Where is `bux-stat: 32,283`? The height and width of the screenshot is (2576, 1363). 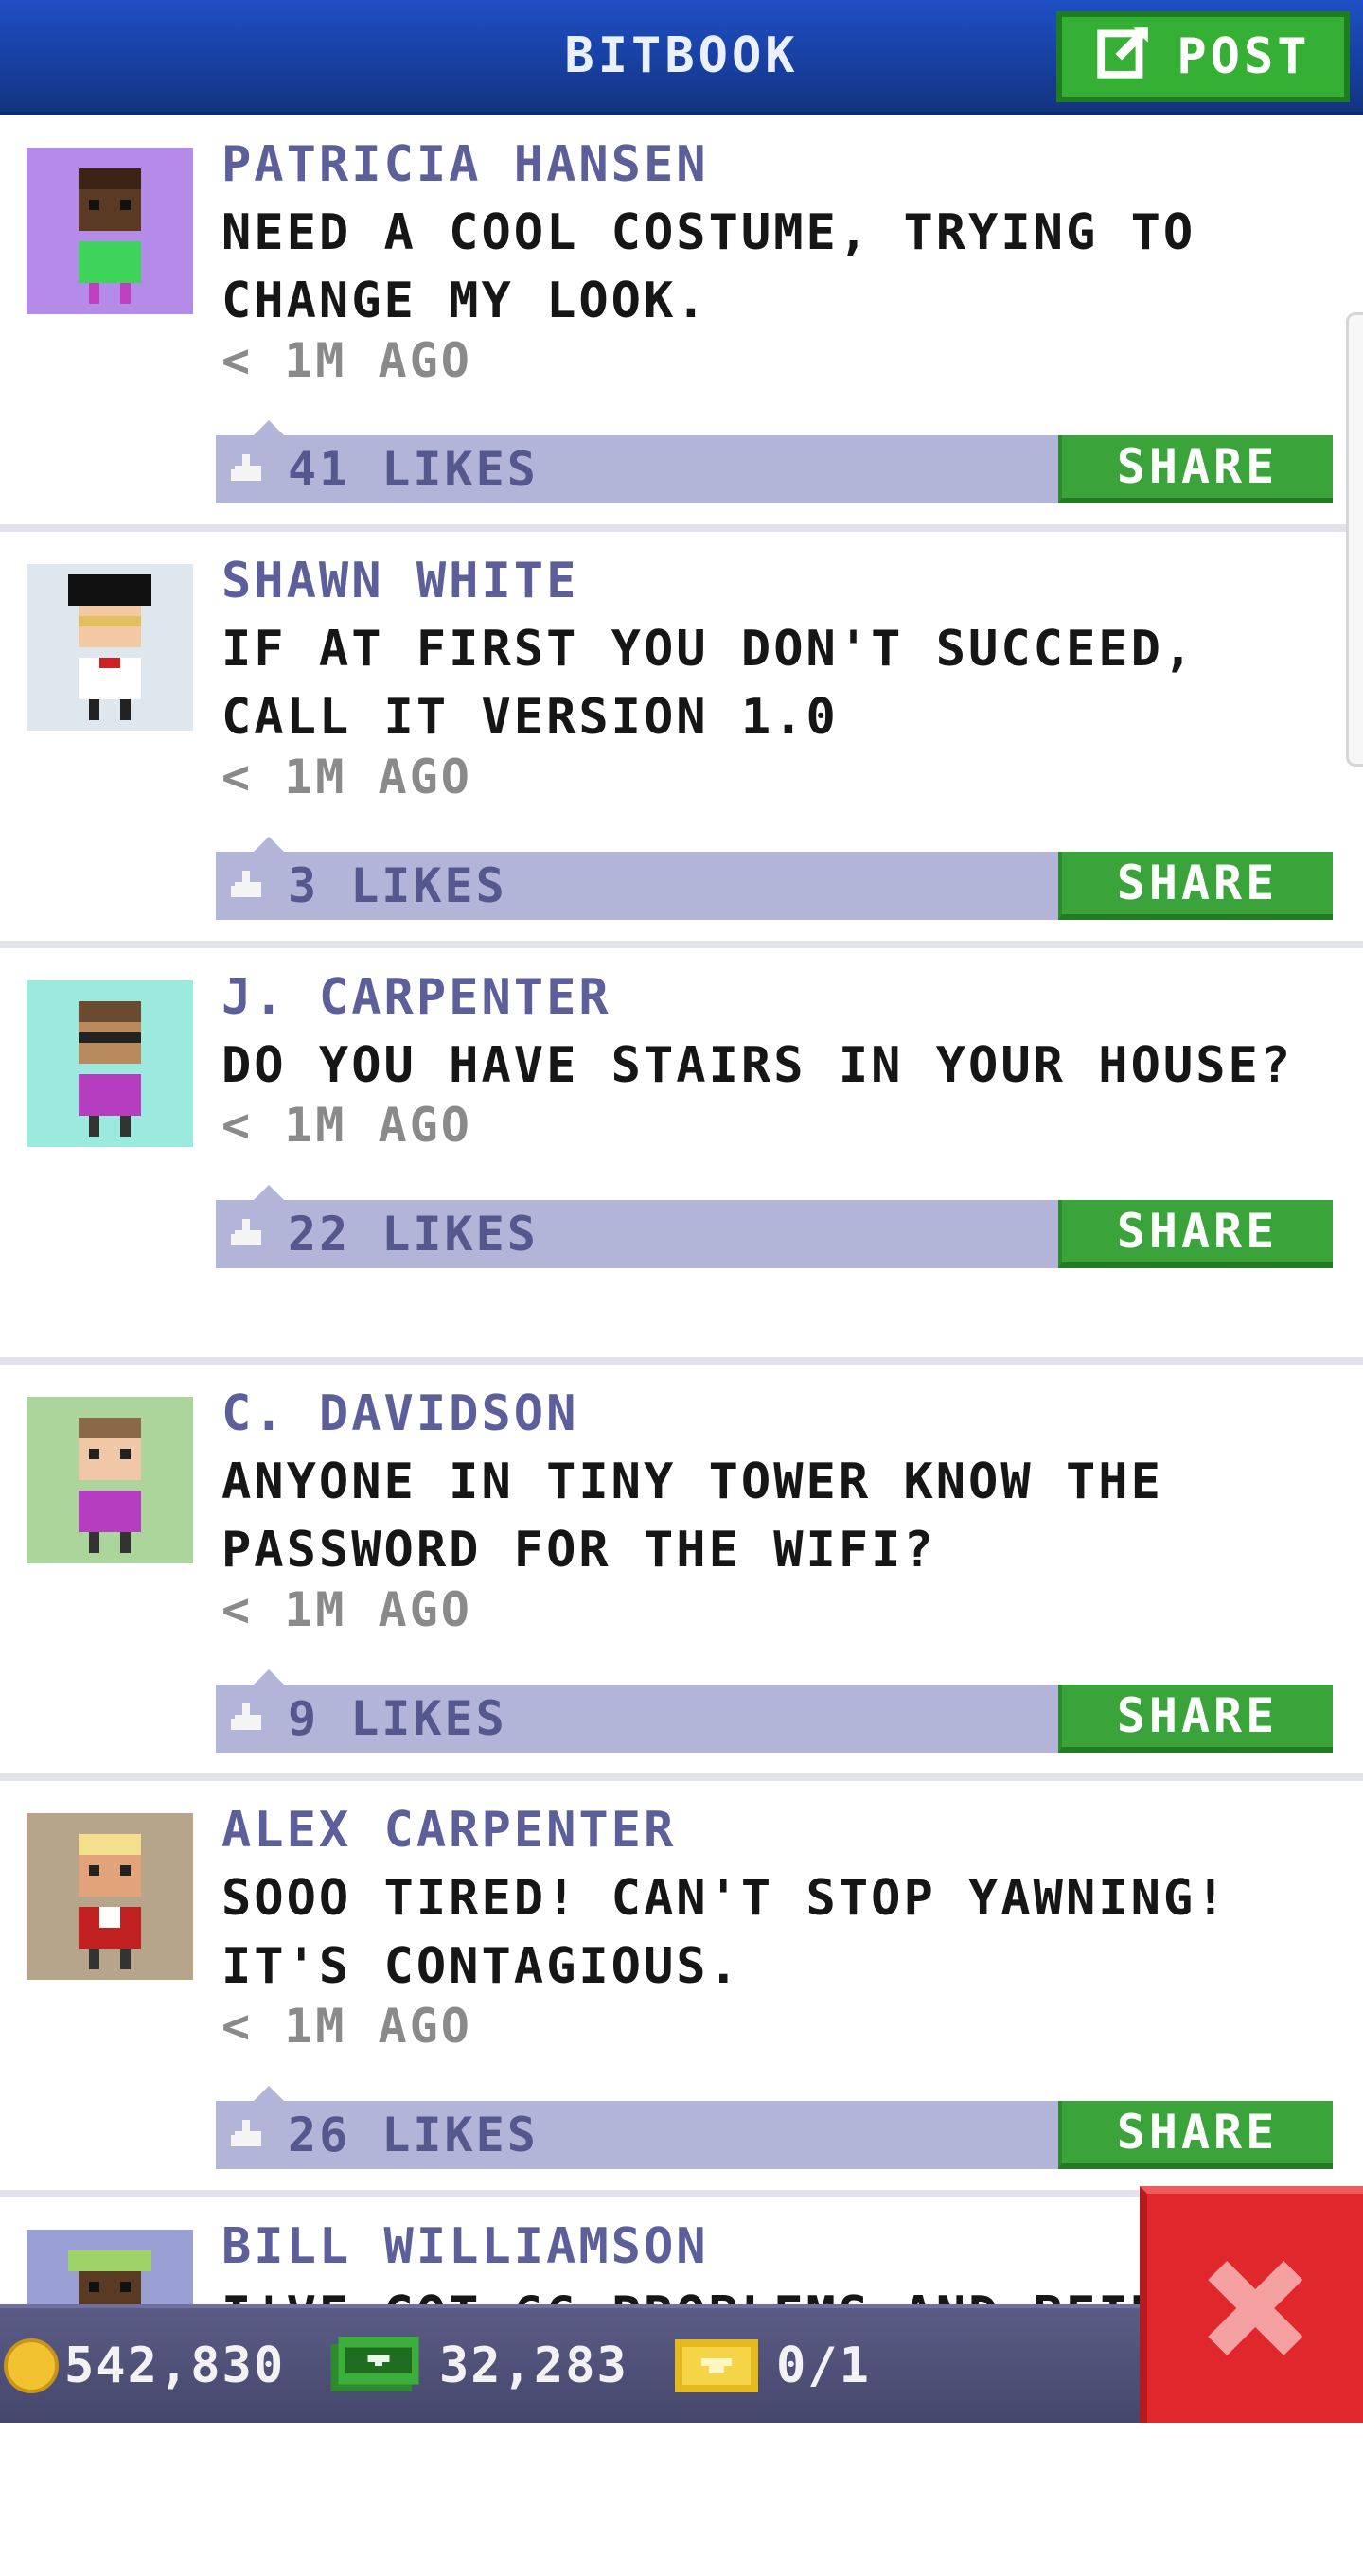 bux-stat: 32,283 is located at coordinates (478, 2365).